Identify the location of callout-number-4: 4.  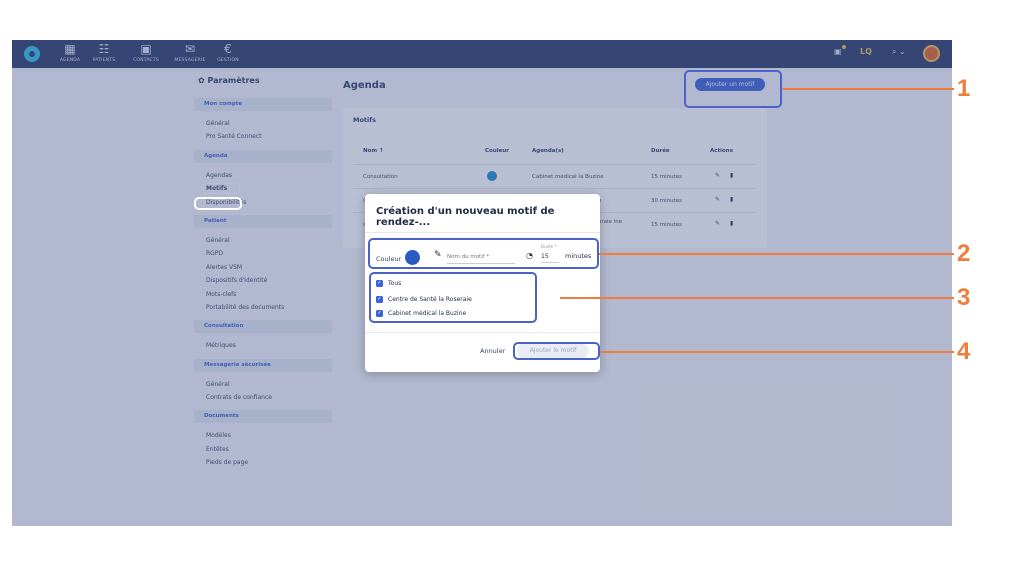
(964, 351).